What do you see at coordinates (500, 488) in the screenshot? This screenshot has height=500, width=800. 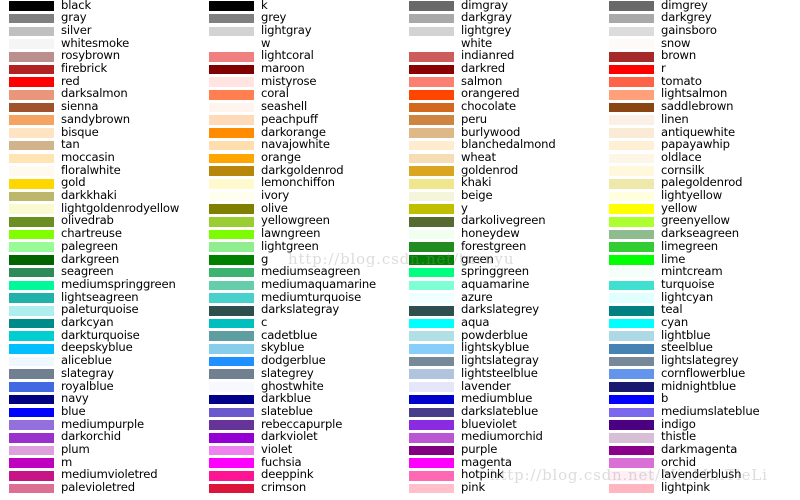 I see `color-row: pink` at bounding box center [500, 488].